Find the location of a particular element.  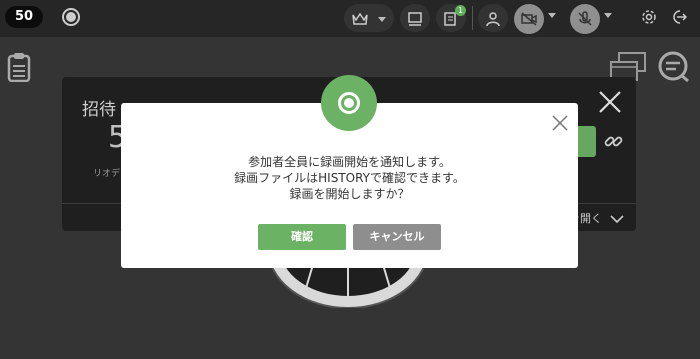

crown-icon is located at coordinates (360, 18).